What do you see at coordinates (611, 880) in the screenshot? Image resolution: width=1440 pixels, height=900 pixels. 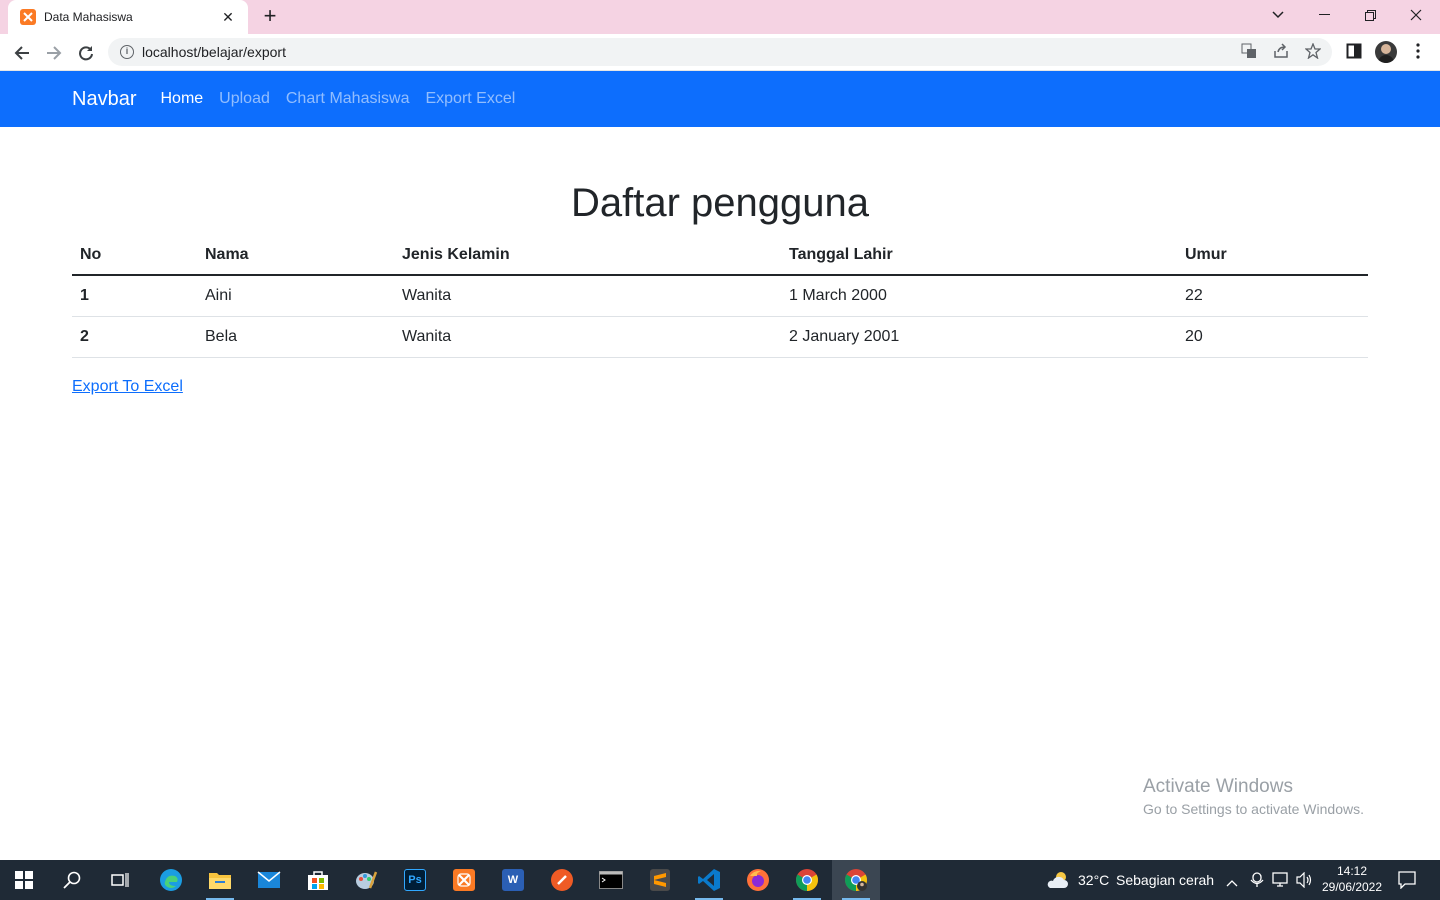 I see `terminal-icon` at bounding box center [611, 880].